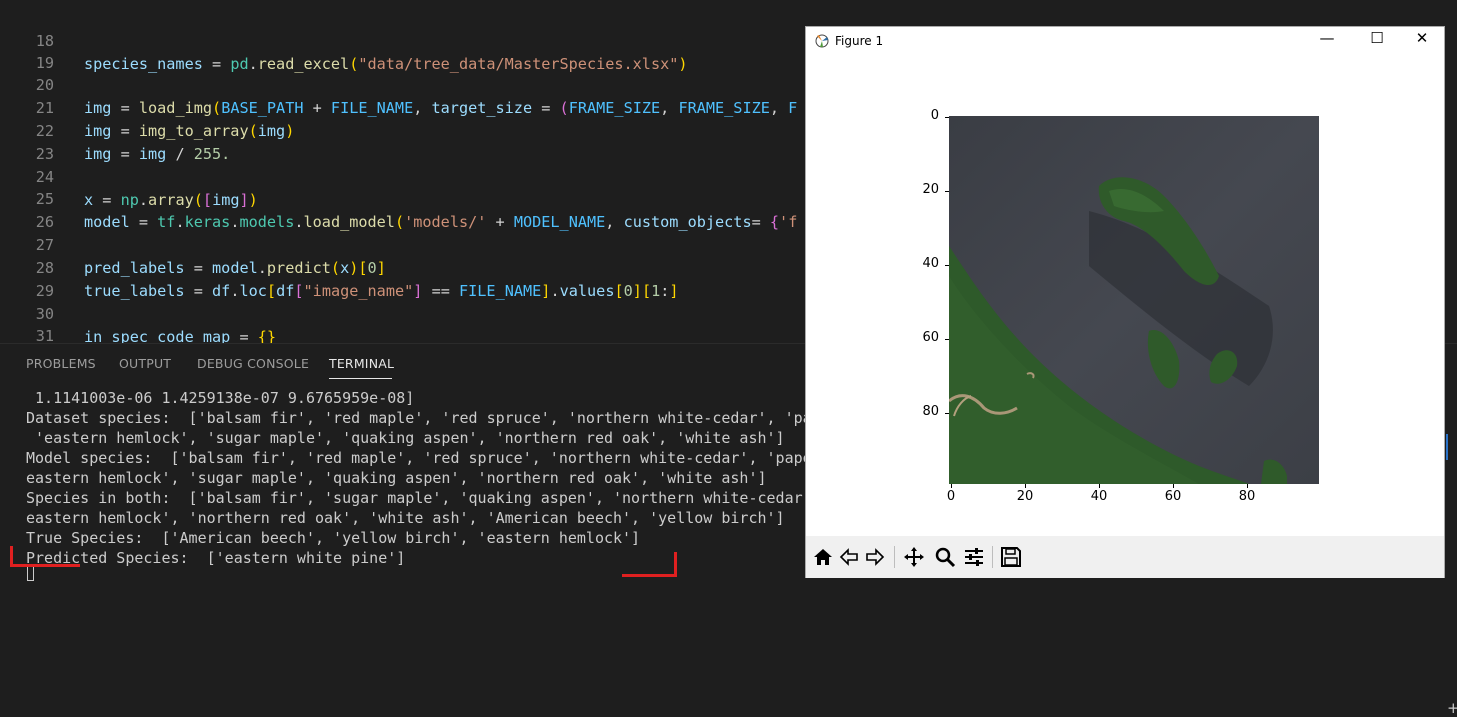  Describe the element at coordinates (1452, 708) in the screenshot. I see `add-icon: +` at that location.